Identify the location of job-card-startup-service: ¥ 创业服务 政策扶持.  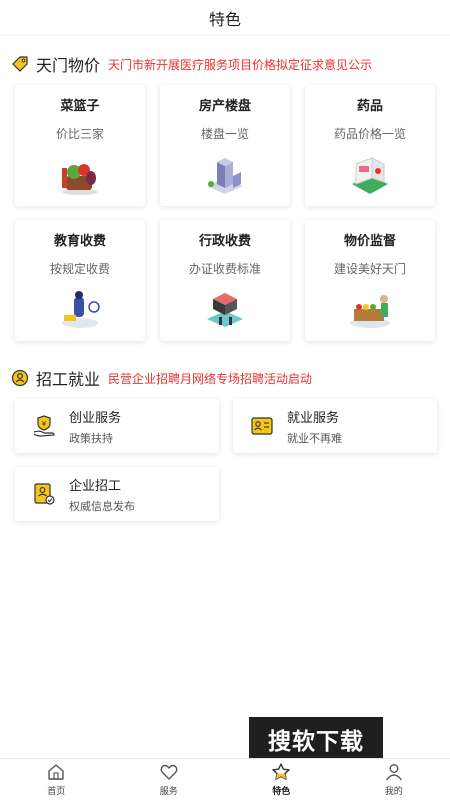
(117, 426).